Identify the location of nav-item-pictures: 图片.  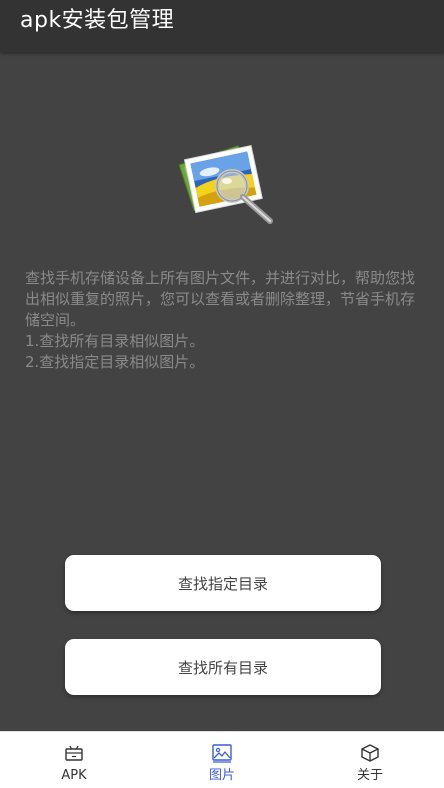
(222, 760).